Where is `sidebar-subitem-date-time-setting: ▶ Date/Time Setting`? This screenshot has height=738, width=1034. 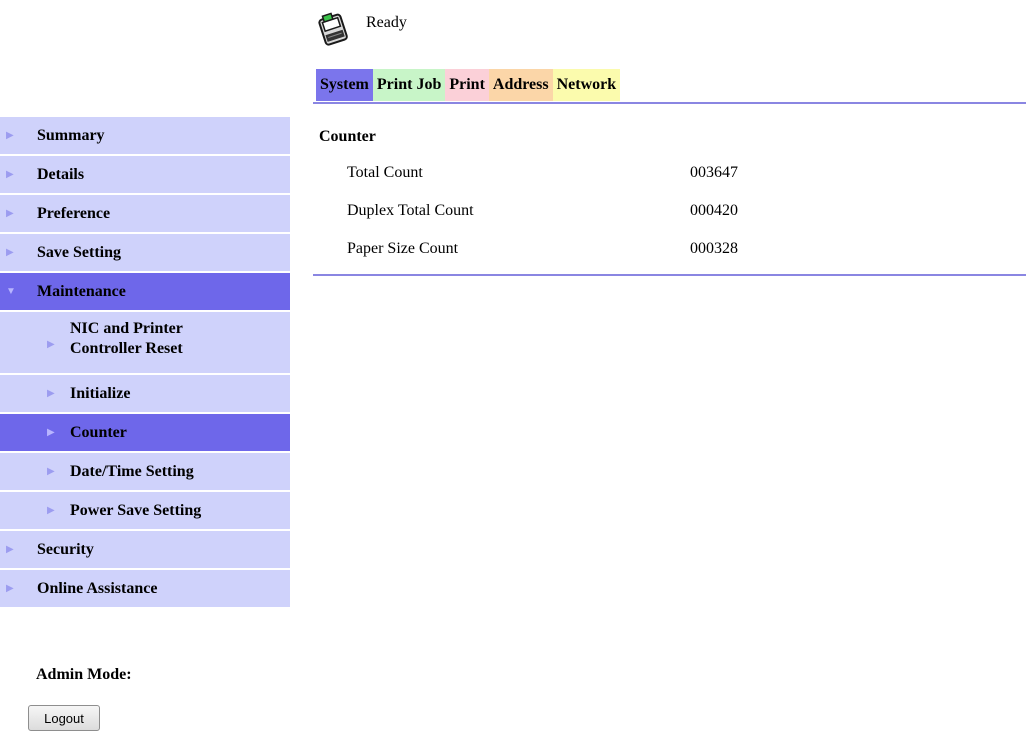
sidebar-subitem-date-time-setting: ▶ Date/Time Setting is located at coordinates (145, 472).